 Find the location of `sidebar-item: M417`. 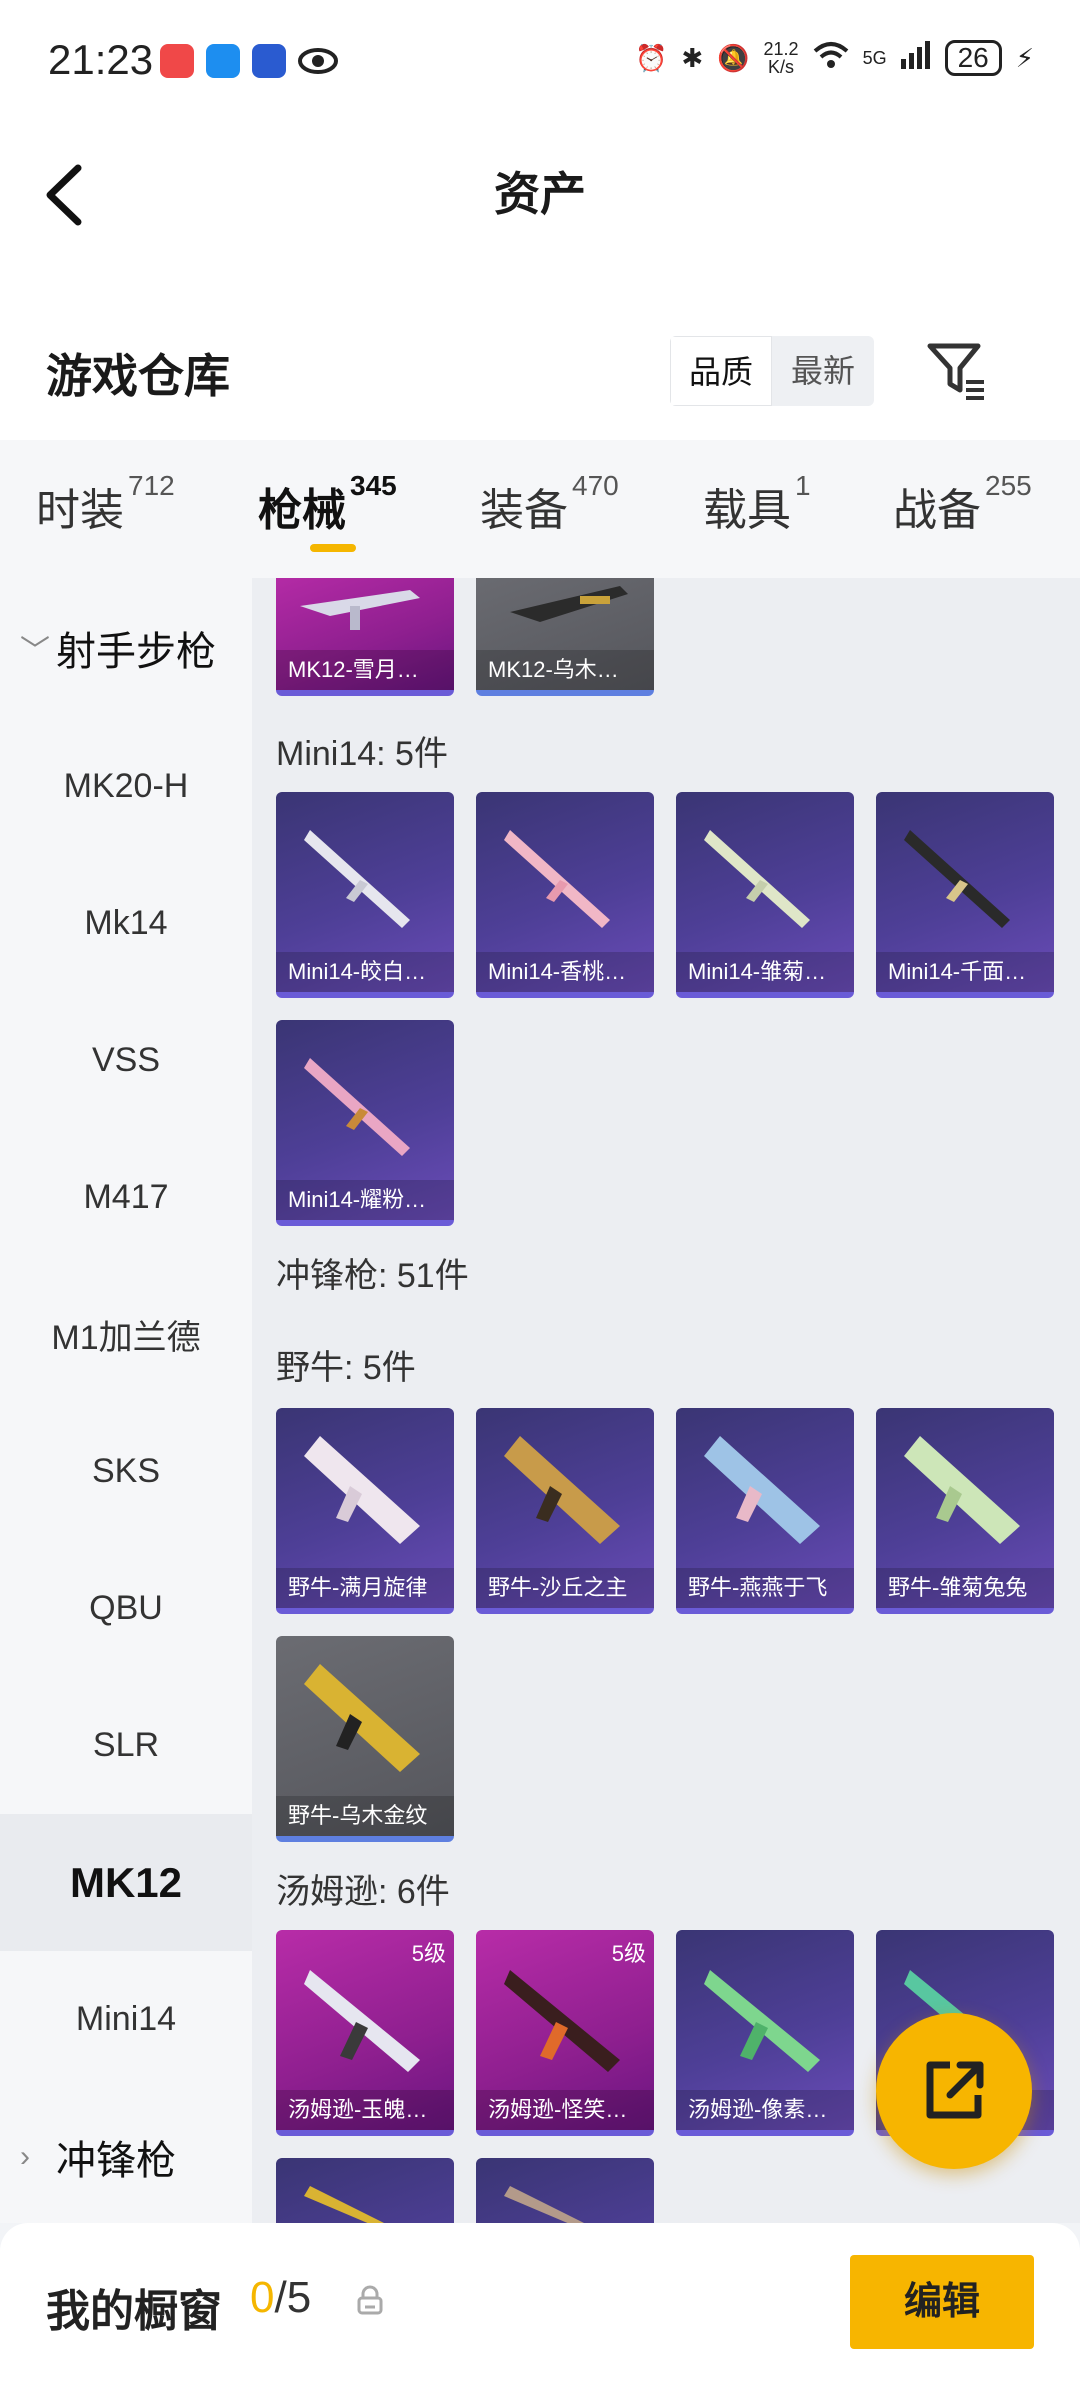

sidebar-item: M417 is located at coordinates (126, 1197).